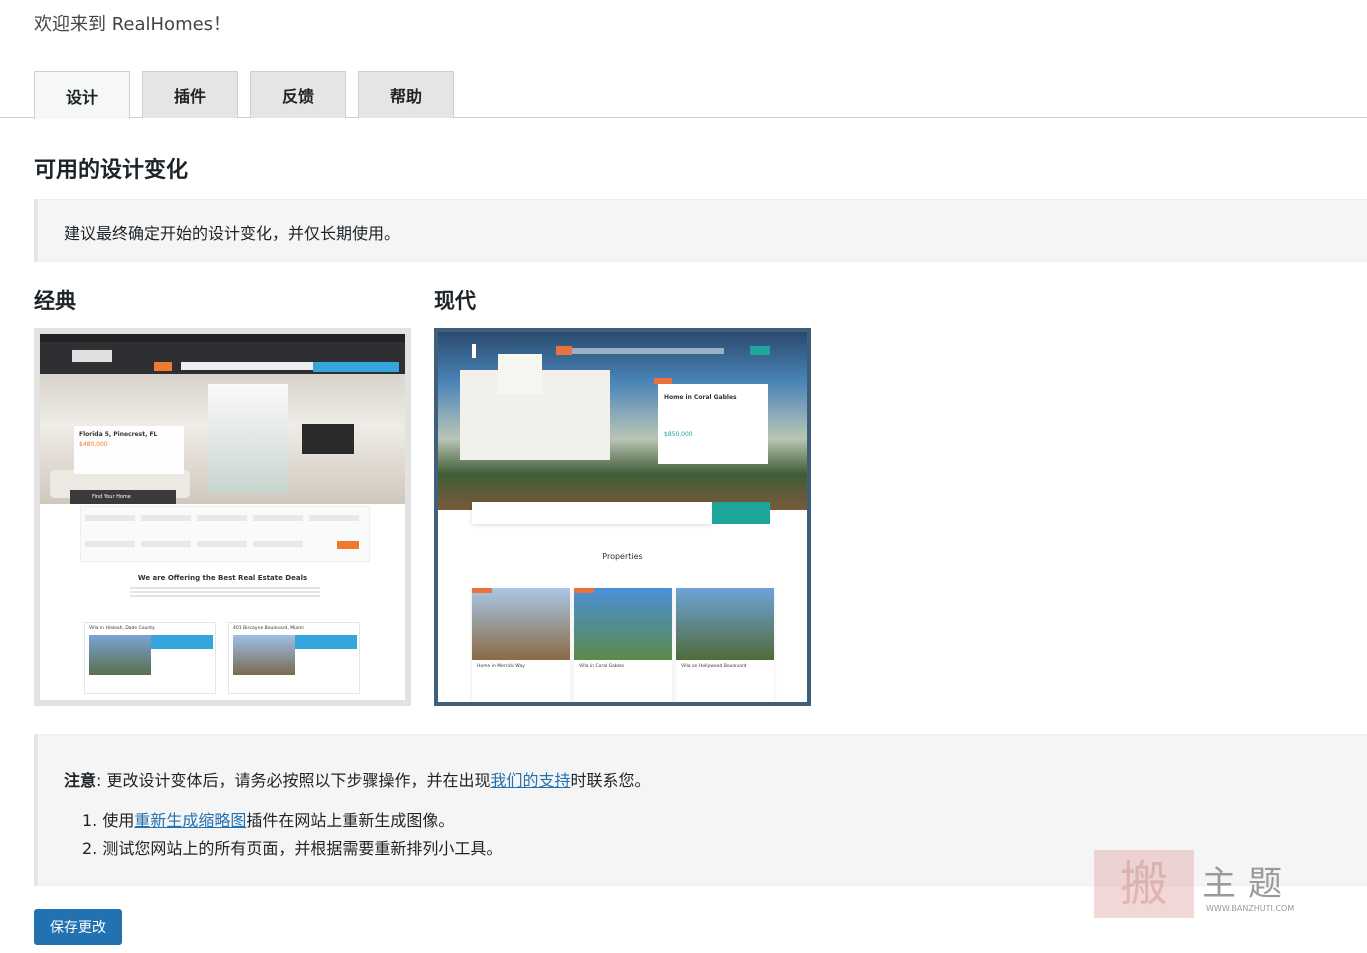 The height and width of the screenshot is (953, 1367). What do you see at coordinates (678, 434) in the screenshot?
I see `modern-card-price: $850,000` at bounding box center [678, 434].